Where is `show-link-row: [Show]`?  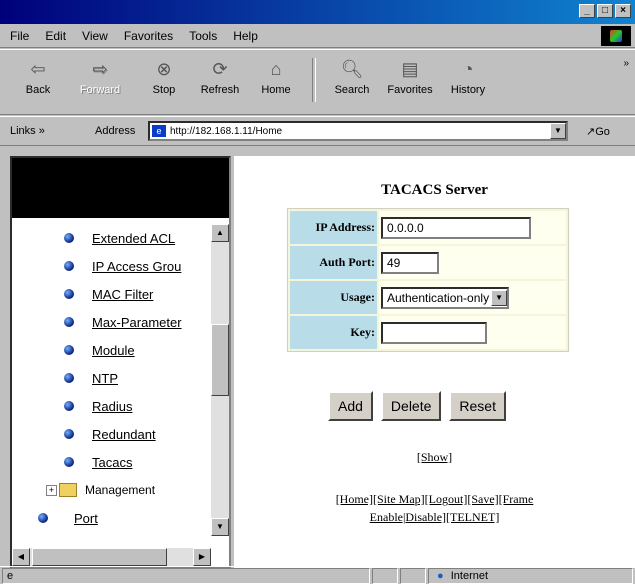
show-link-row: [Show] is located at coordinates (434, 457).